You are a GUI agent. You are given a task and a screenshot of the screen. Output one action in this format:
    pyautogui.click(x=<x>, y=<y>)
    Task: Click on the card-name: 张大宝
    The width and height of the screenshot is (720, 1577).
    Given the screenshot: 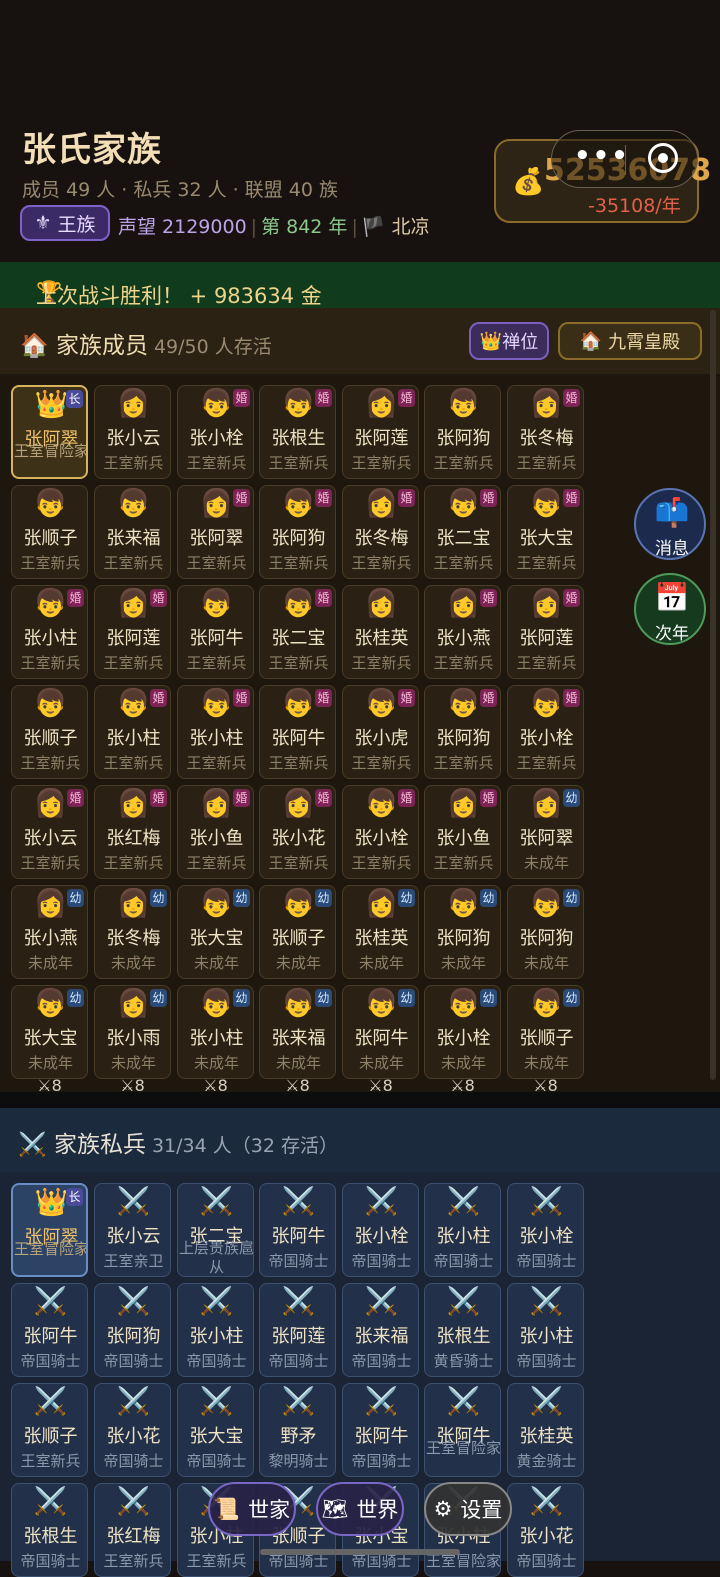 What is the action you would take?
    pyautogui.click(x=216, y=938)
    